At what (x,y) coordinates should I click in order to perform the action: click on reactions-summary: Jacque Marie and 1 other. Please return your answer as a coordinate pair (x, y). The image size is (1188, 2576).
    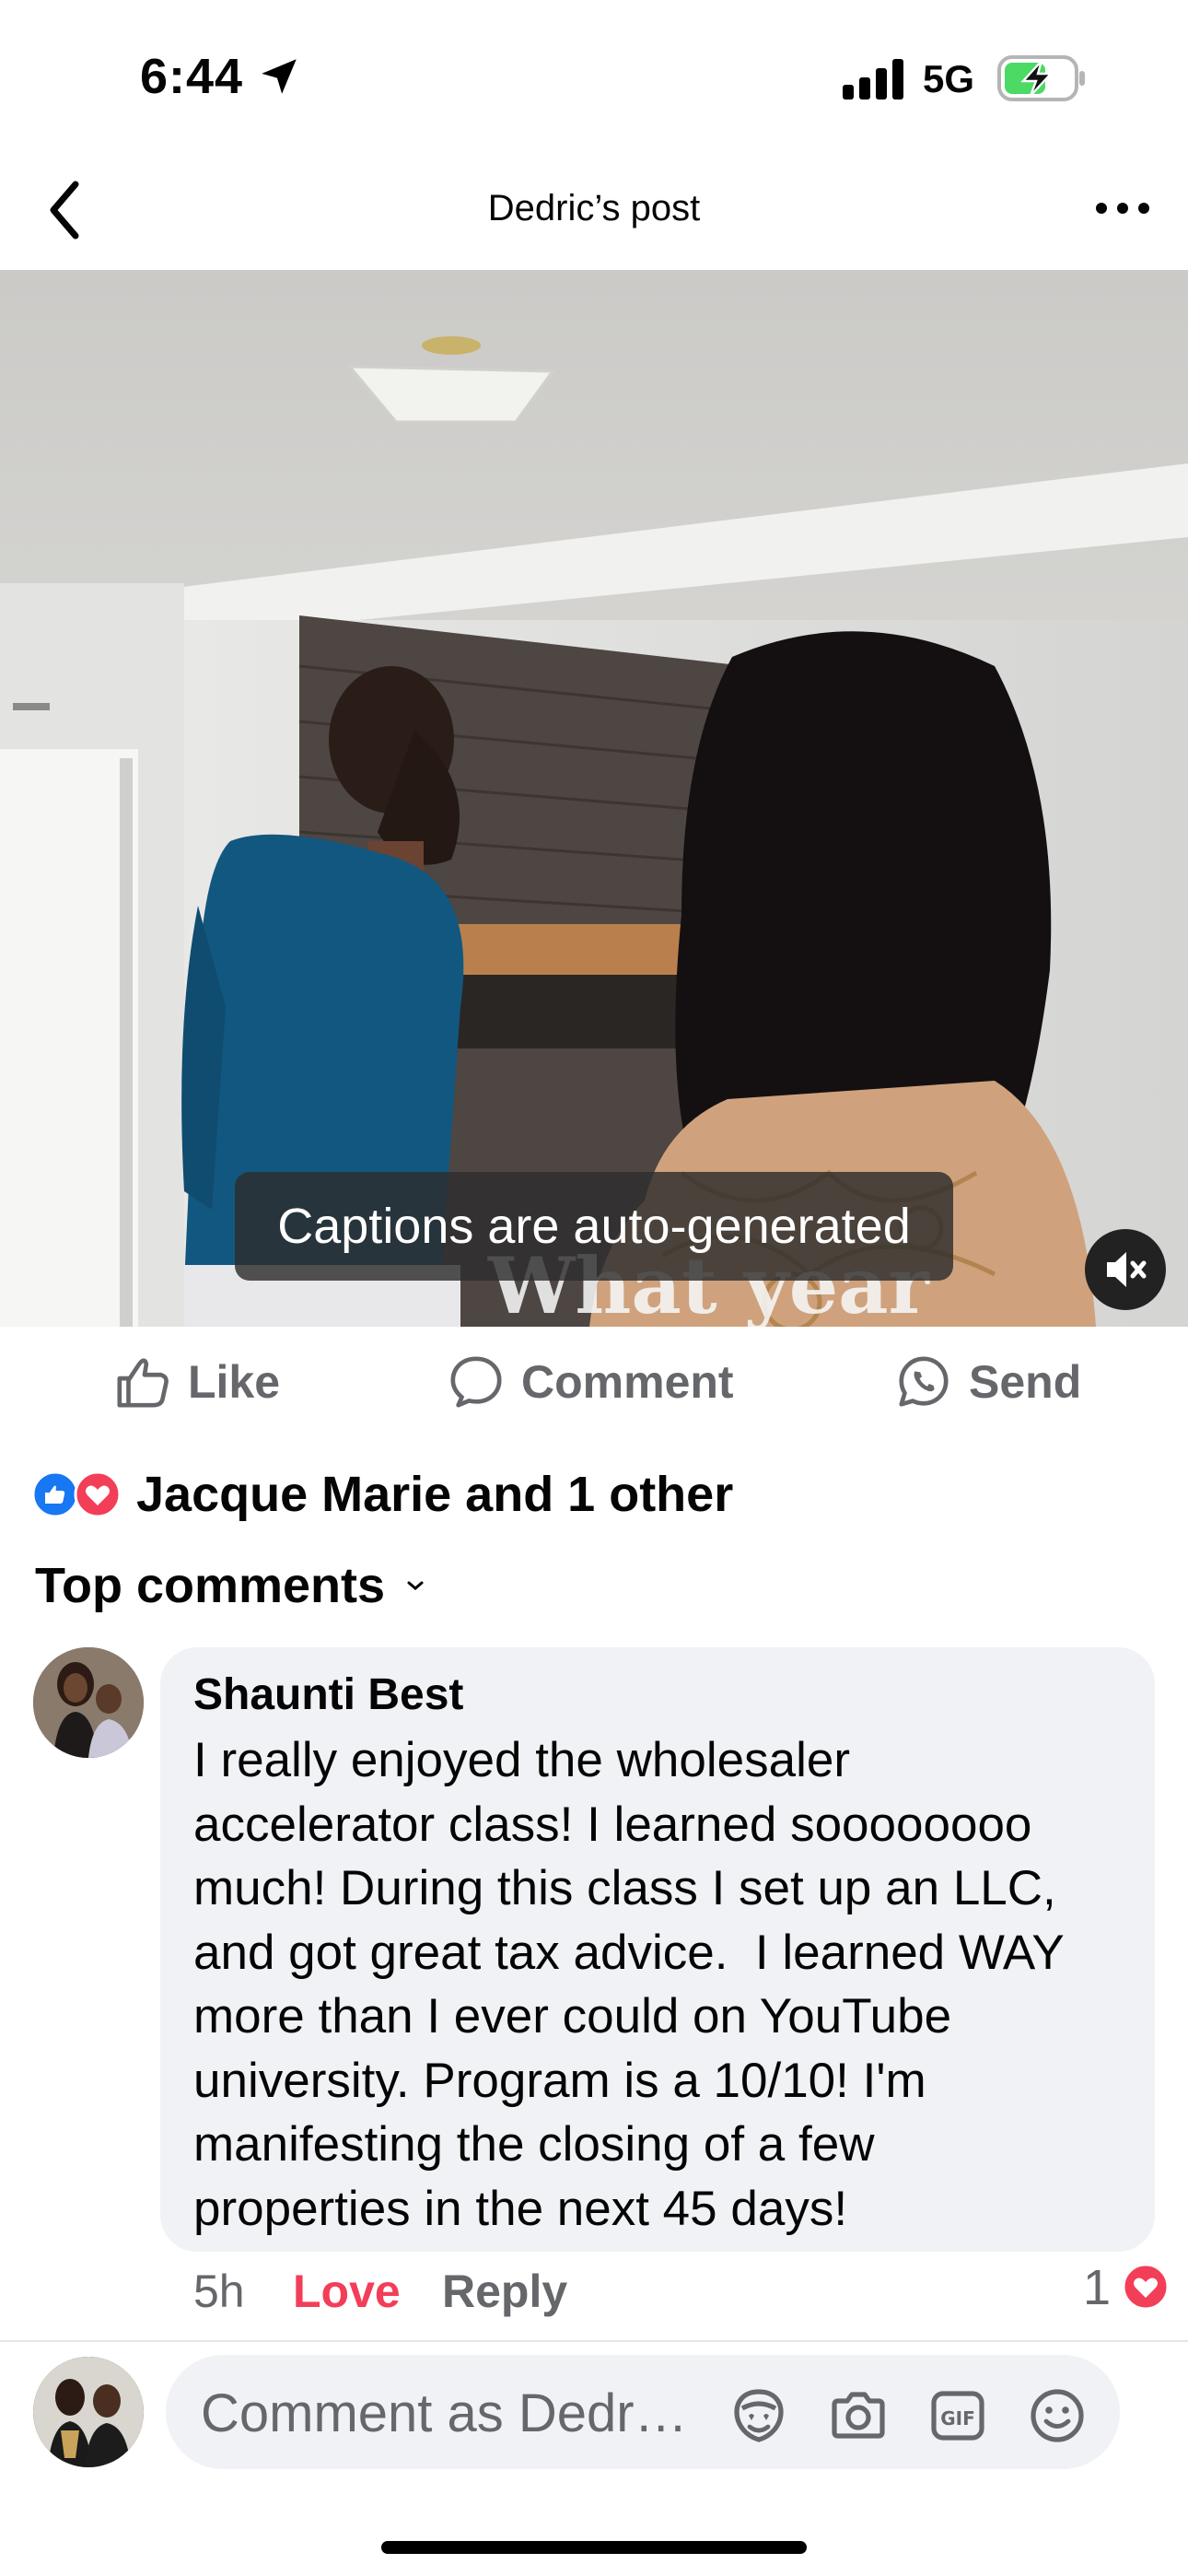
    Looking at the image, I should click on (382, 1494).